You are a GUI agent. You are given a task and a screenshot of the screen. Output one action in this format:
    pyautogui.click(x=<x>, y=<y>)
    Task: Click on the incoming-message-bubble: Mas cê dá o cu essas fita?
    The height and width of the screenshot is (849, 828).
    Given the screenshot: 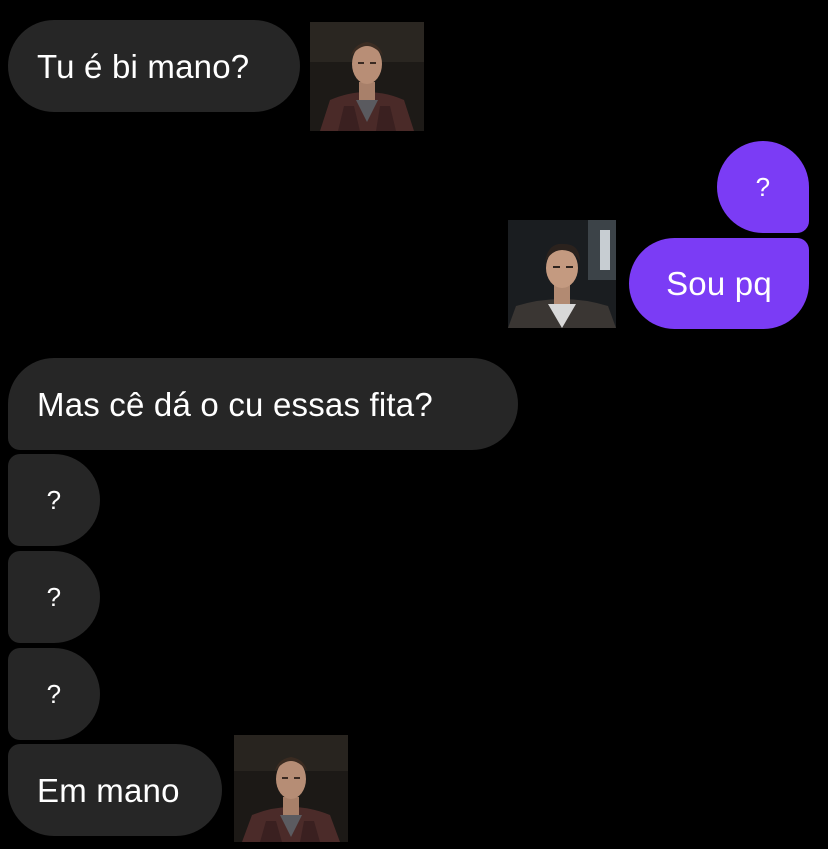 What is the action you would take?
    pyautogui.click(x=263, y=404)
    